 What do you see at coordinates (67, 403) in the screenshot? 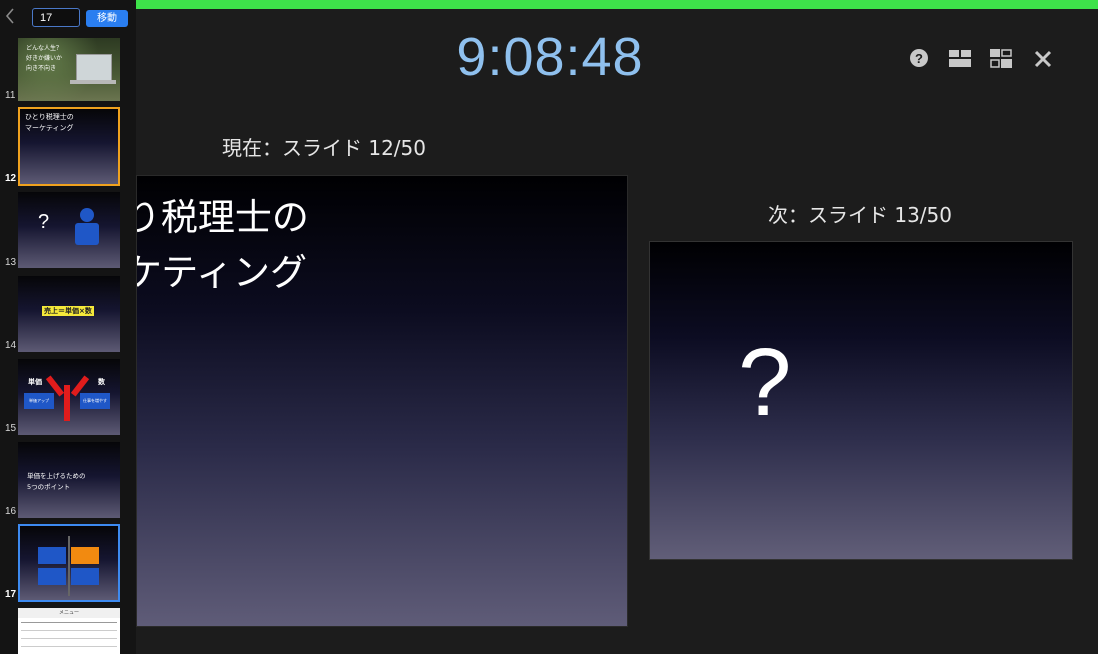
I see `y-shape` at bounding box center [67, 403].